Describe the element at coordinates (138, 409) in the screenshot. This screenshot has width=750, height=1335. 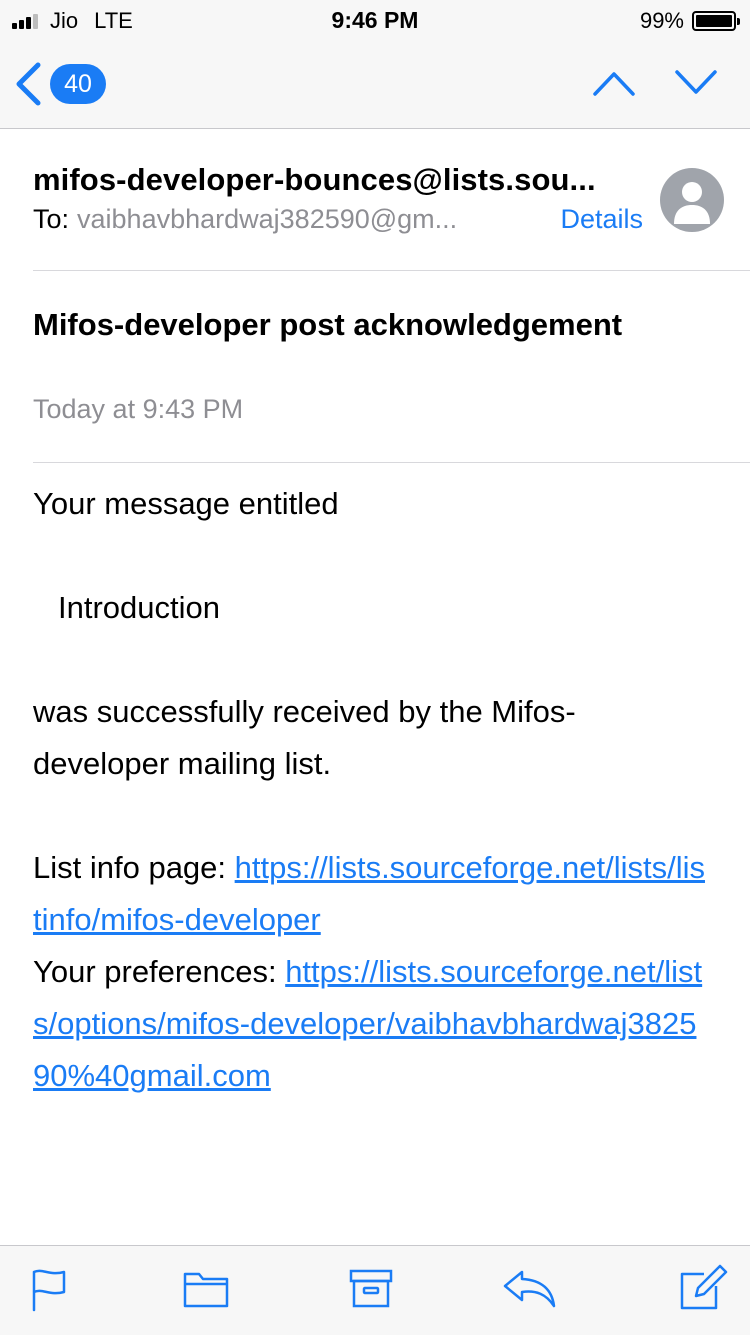
I see `message-date: Today at 9:43 PM` at that location.